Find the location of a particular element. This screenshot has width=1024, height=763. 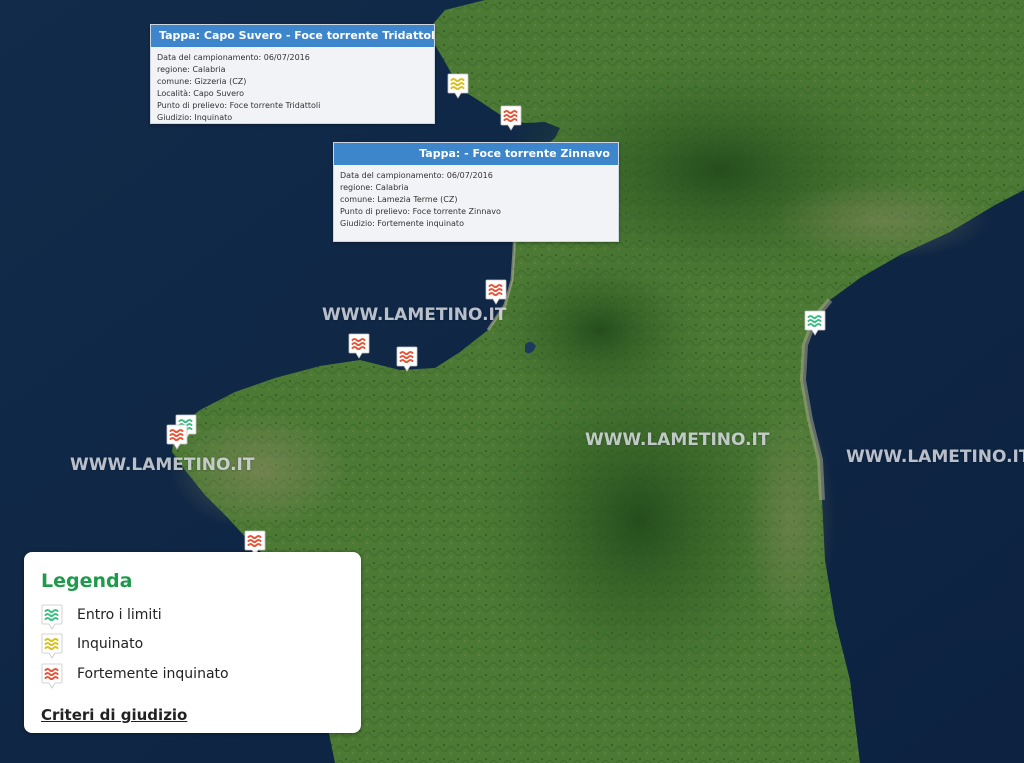

legend-title: Legenda is located at coordinates (87, 581).